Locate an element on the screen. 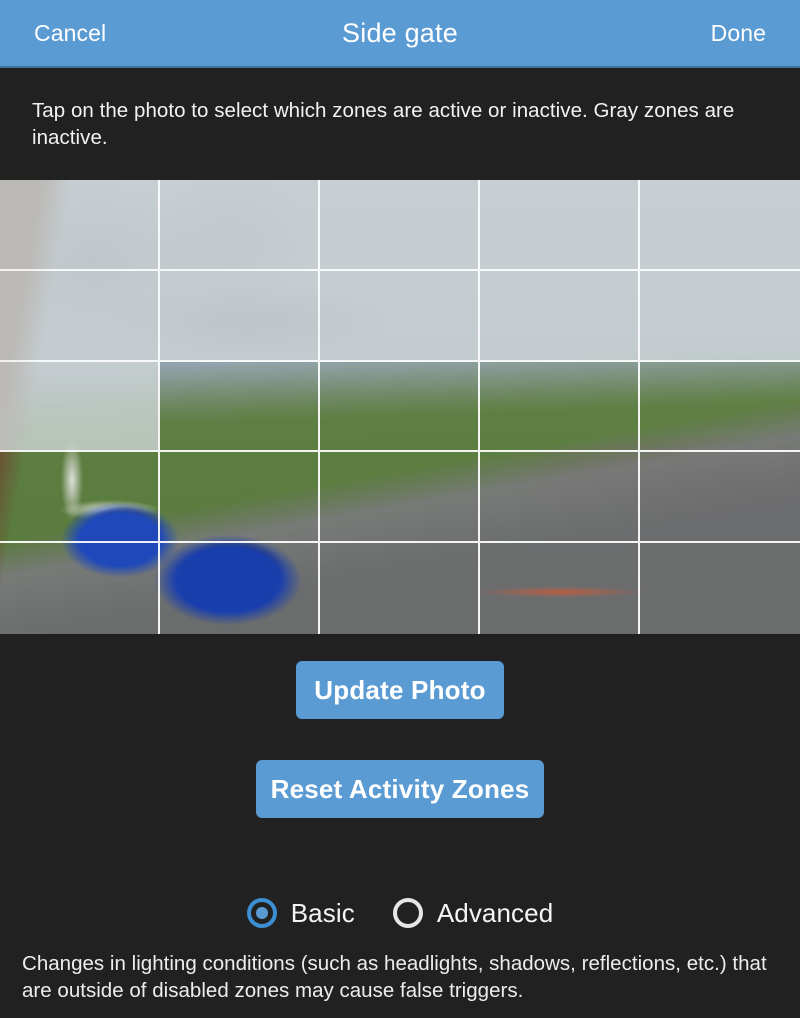 This screenshot has height=1018, width=800. page-title: Side gate is located at coordinates (400, 32).